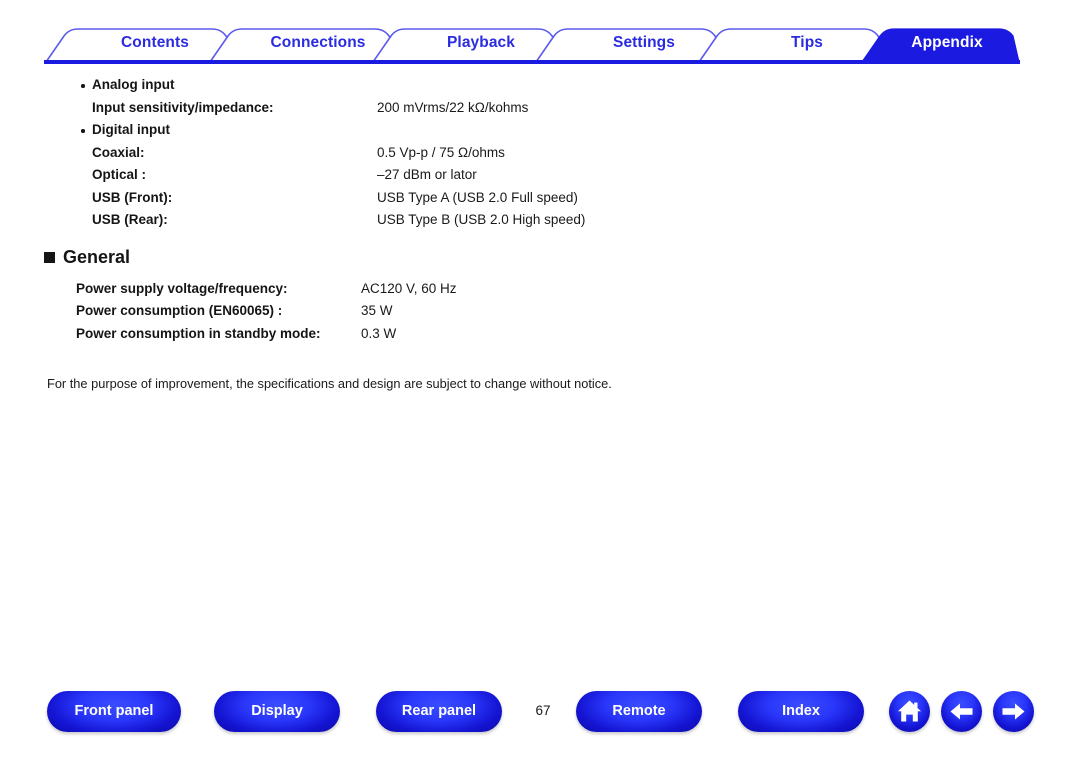  What do you see at coordinates (409, 288) in the screenshot?
I see `spec-value: AC120 V, 60 Hz` at bounding box center [409, 288].